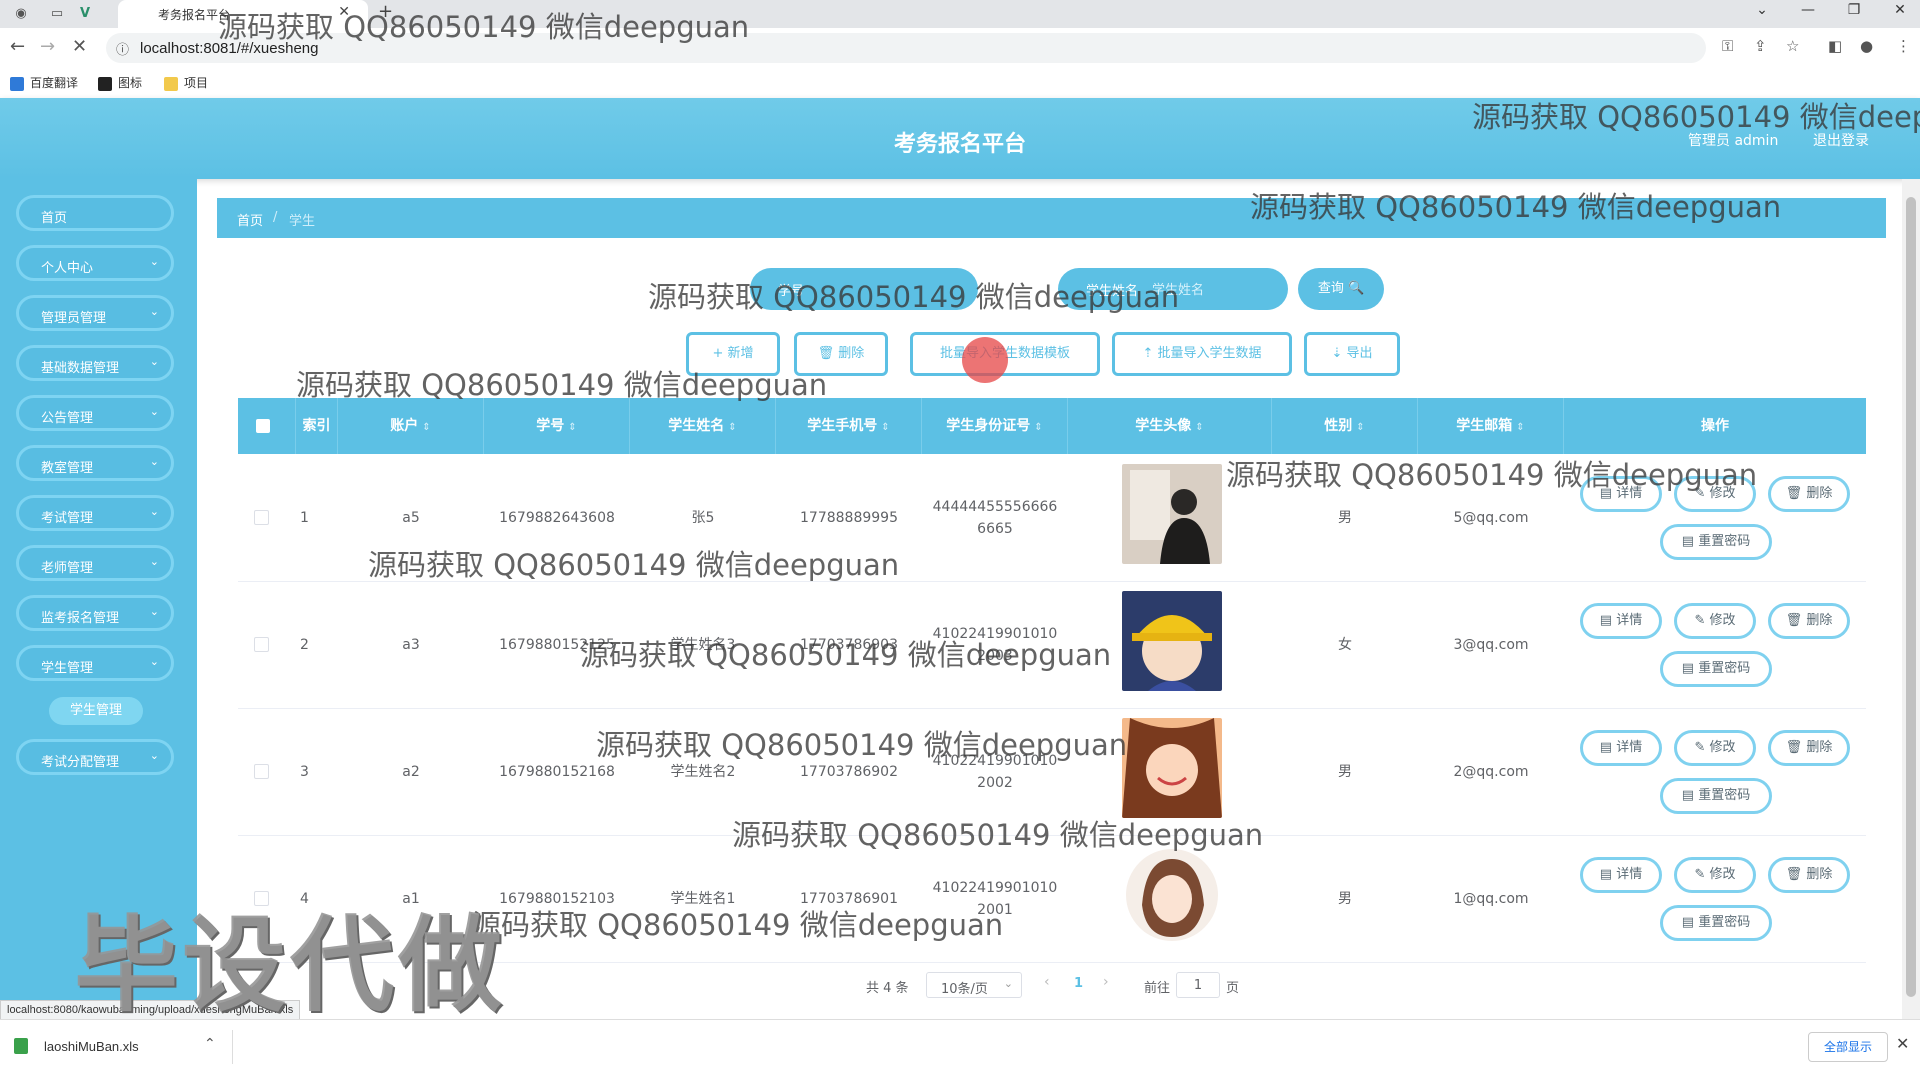  Describe the element at coordinates (57, 14) in the screenshot. I see `blank-tab-icon: ▭` at that location.